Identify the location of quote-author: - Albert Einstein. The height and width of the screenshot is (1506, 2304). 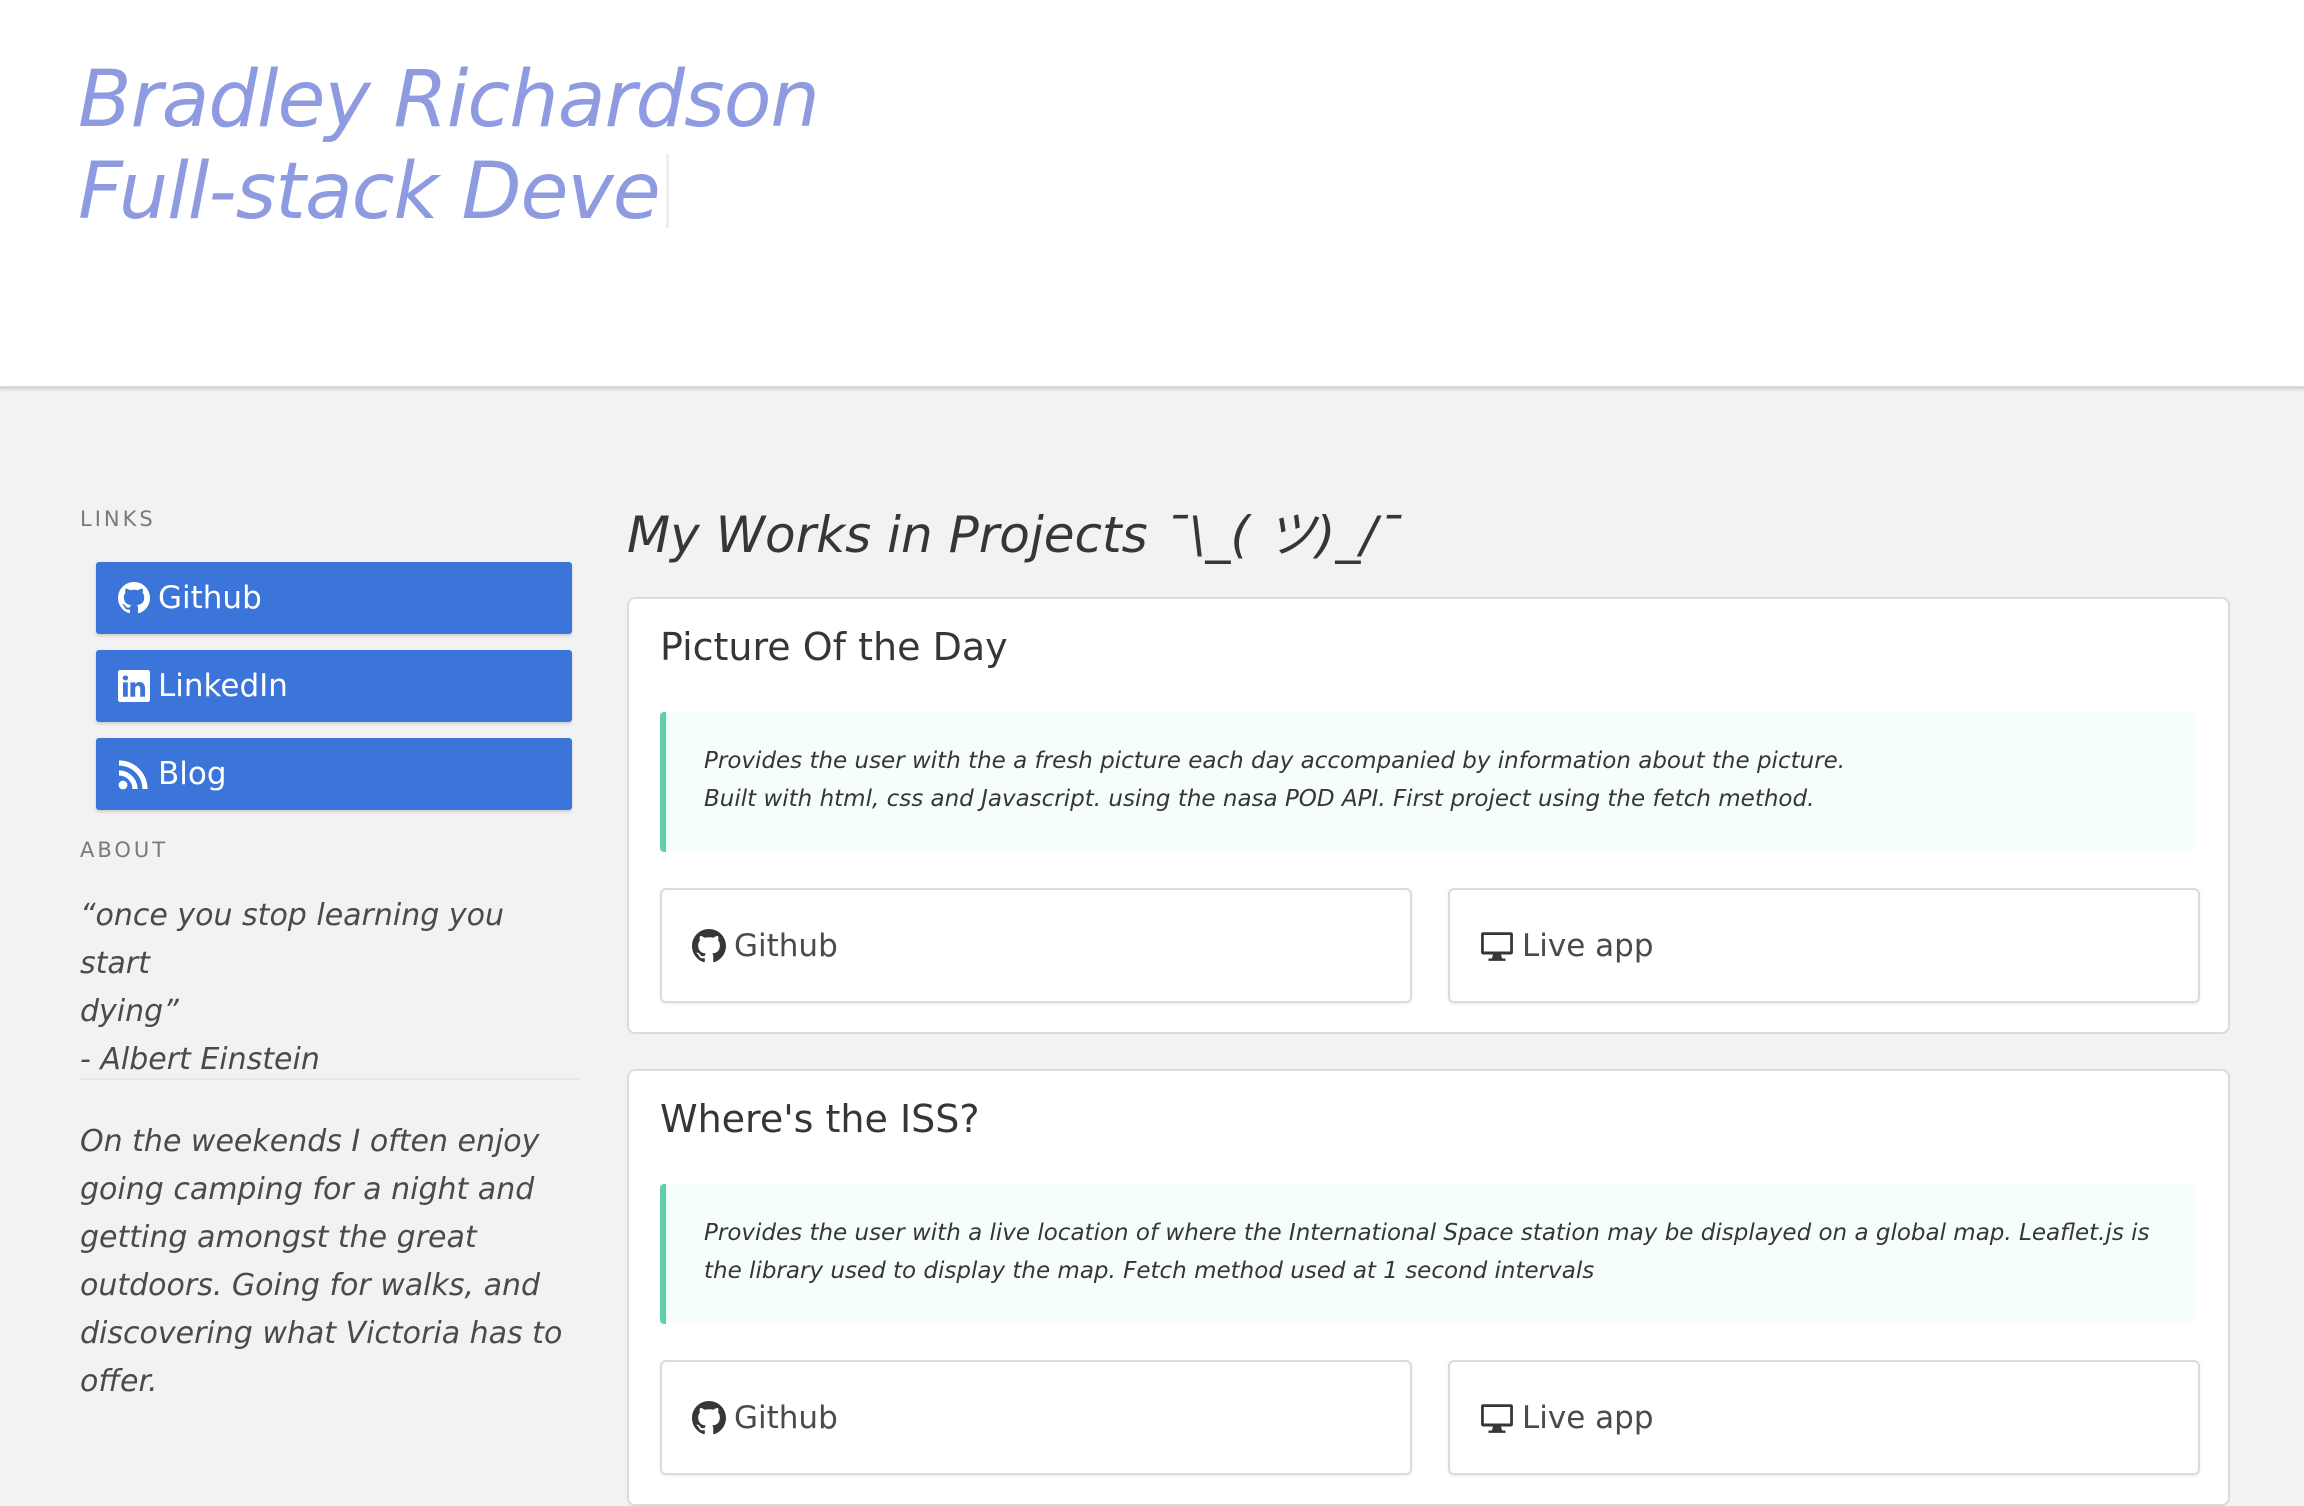
(200, 1059).